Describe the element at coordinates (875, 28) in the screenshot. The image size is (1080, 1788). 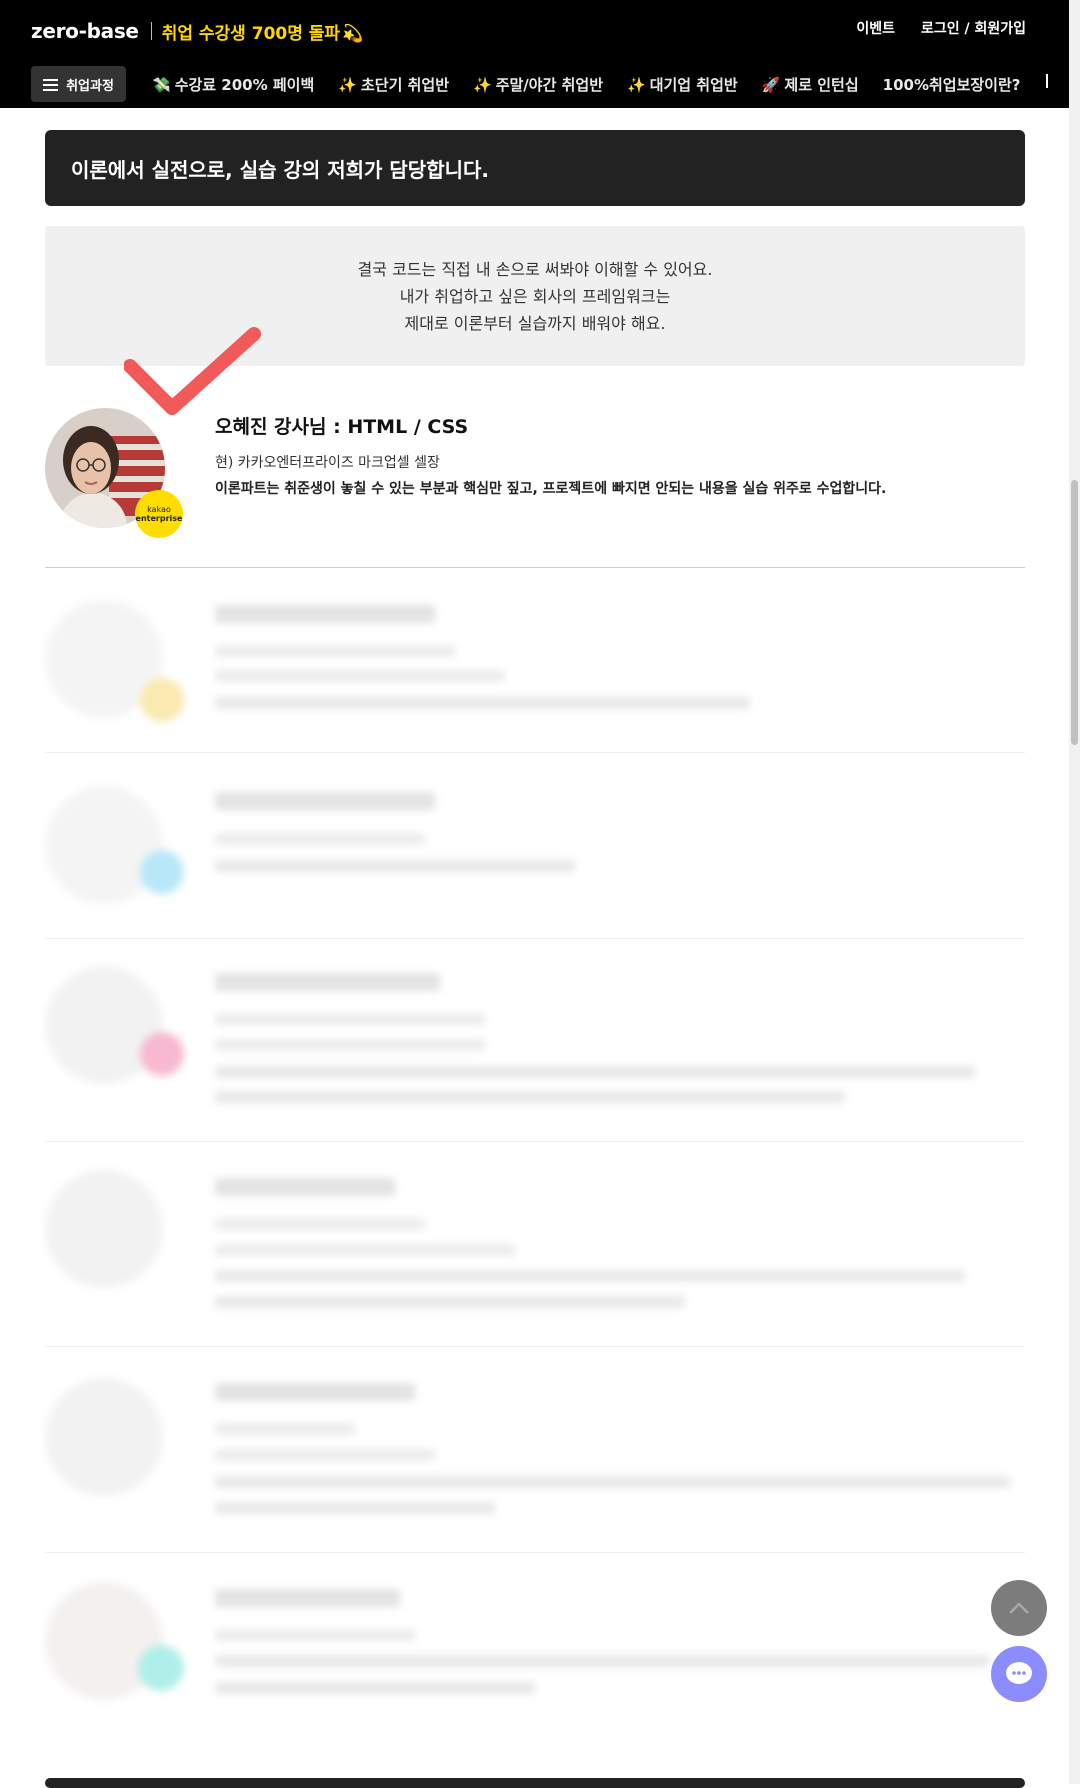
I see `event-link: 이벤트` at that location.